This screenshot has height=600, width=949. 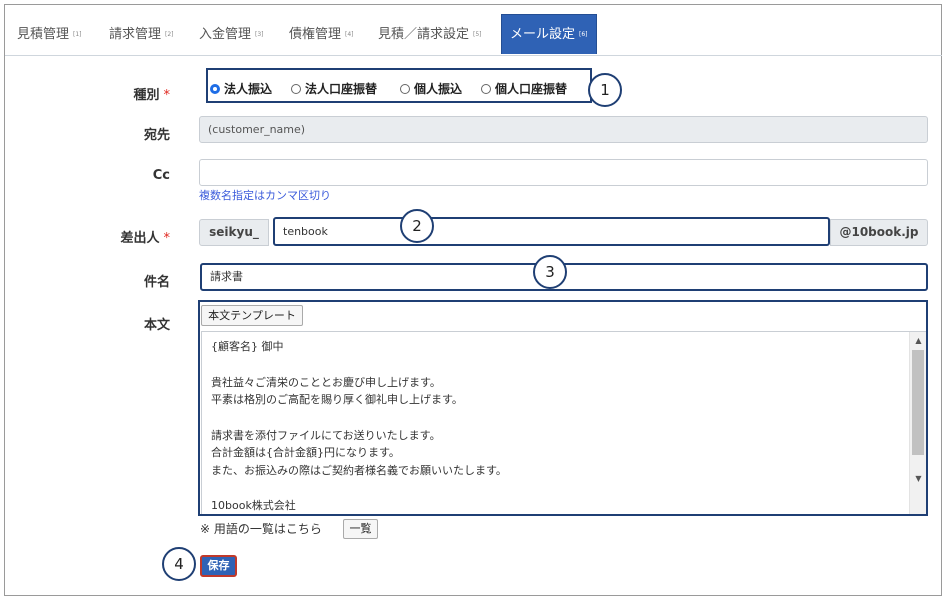 I want to click on callout-2: 2, so click(x=417, y=226).